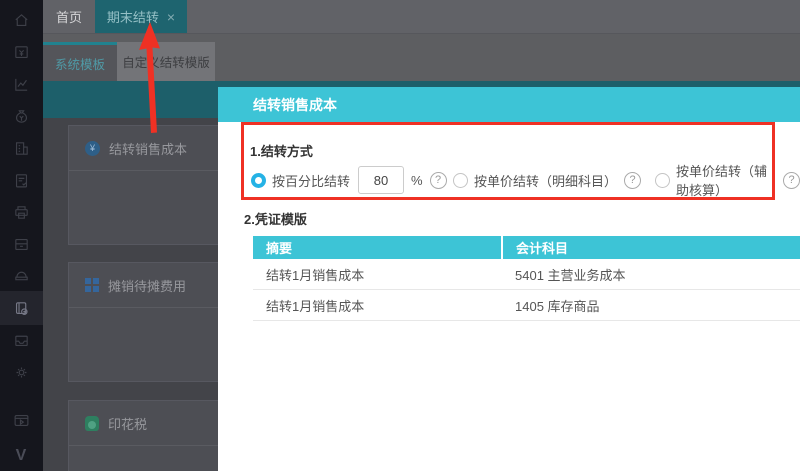 Image resolution: width=800 pixels, height=471 pixels. What do you see at coordinates (21, 372) in the screenshot?
I see `settings-icon` at bounding box center [21, 372].